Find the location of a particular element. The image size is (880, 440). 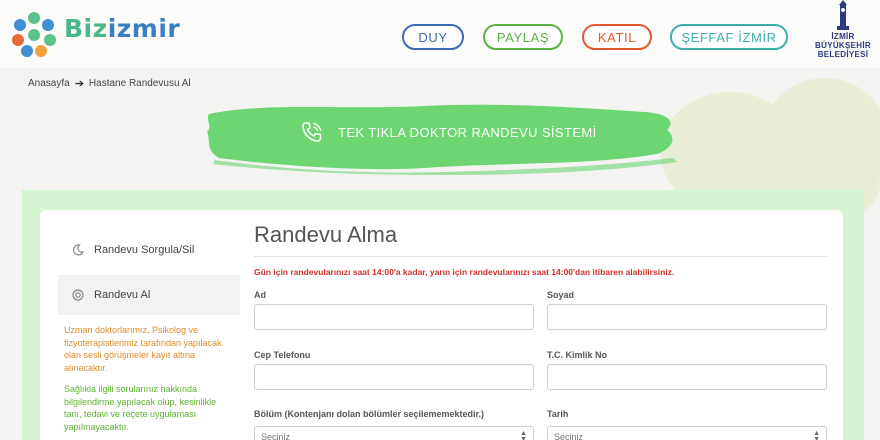

banner-title: TEK TIKLA DOKTOR RANDEVU SİSTEMİ is located at coordinates (448, 132).